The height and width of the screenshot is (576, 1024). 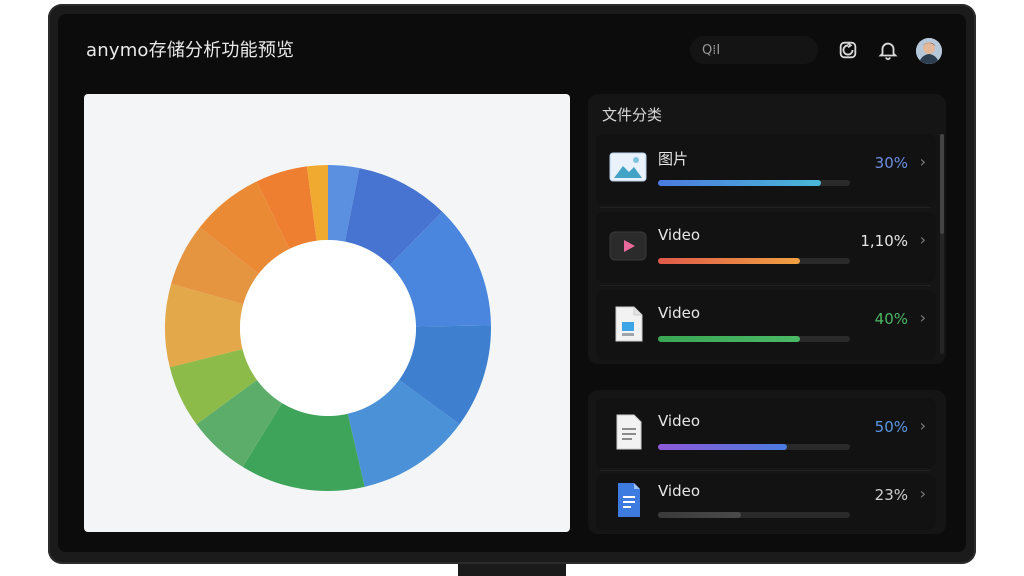 I want to click on category-row: Video 23% ›, so click(x=766, y=502).